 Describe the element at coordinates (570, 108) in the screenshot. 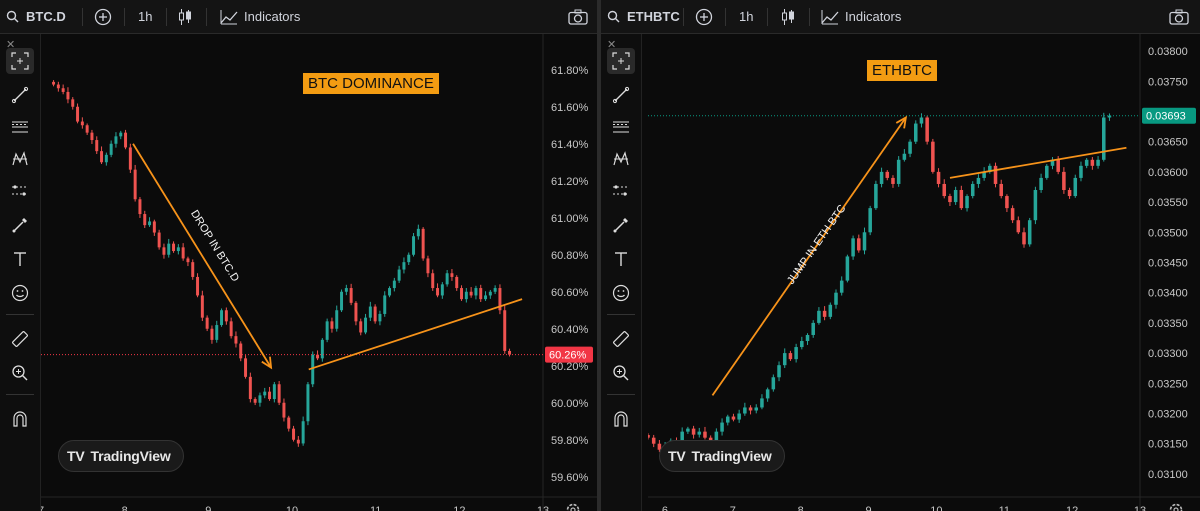

I see `y-tick-label: 61.60%` at that location.